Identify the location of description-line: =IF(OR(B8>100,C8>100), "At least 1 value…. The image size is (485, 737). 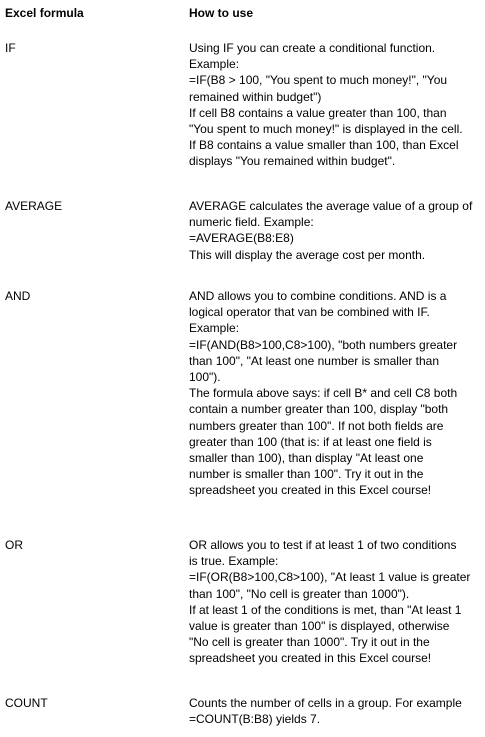
(330, 577).